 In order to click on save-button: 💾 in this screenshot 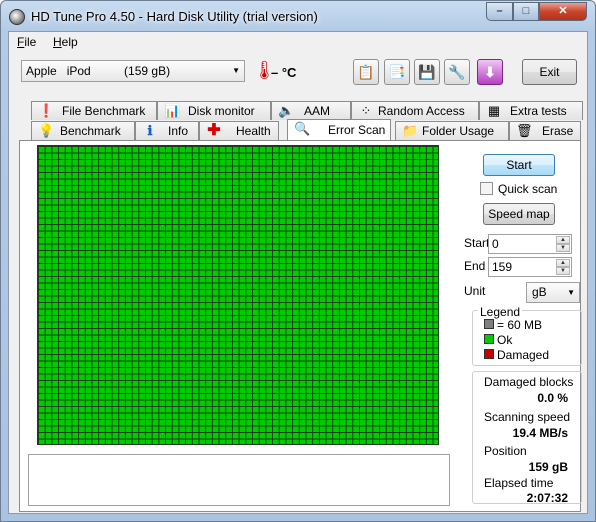, I will do `click(427, 72)`.